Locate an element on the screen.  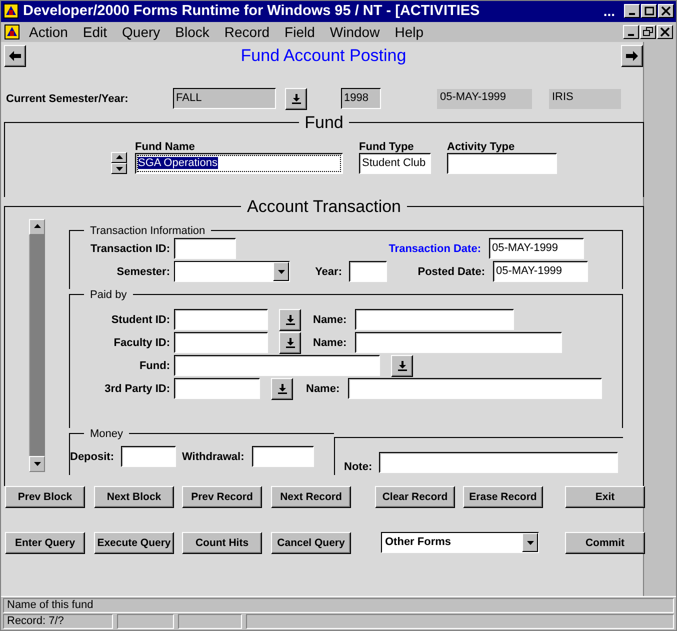
form-button: Cancel Query is located at coordinates (311, 543).